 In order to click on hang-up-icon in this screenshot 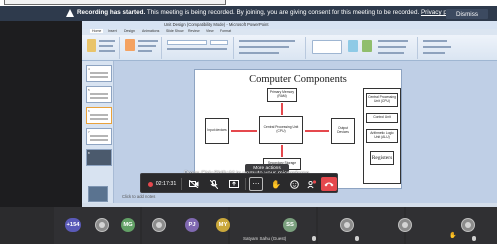, I will do `click(329, 184)`.